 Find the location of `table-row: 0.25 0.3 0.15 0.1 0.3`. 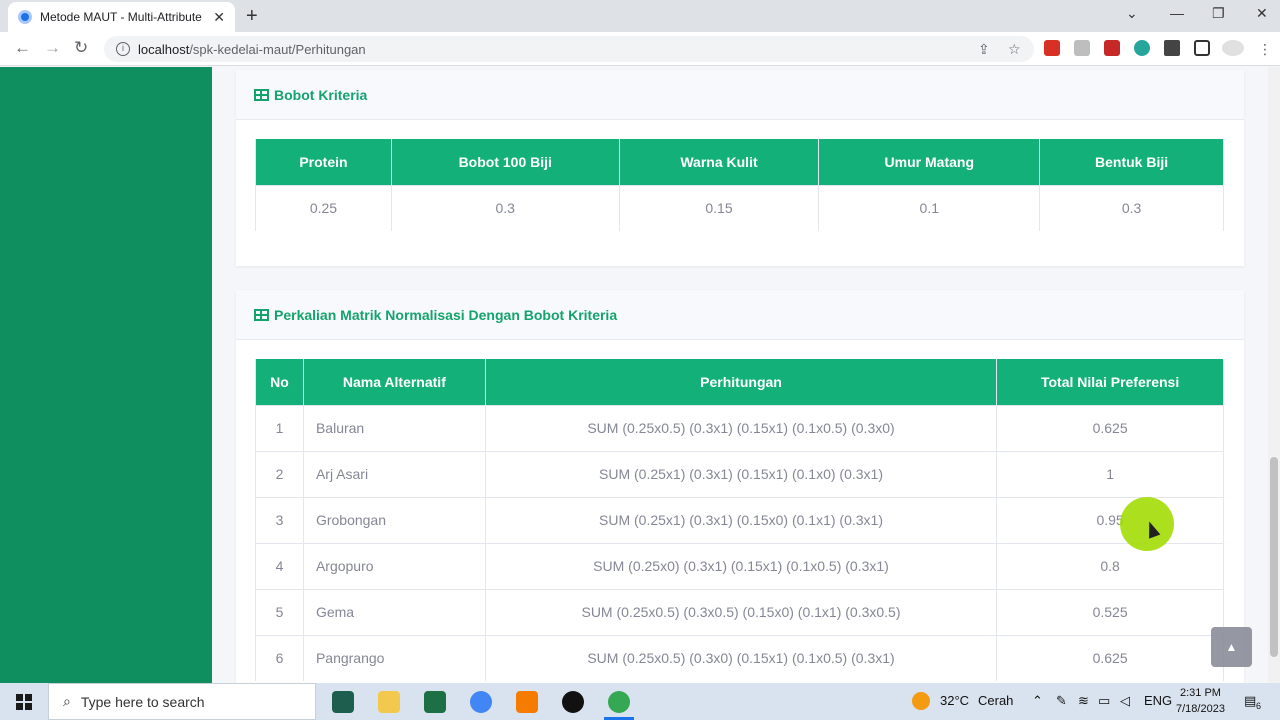

table-row: 0.25 0.3 0.15 0.1 0.3 is located at coordinates (739, 207).